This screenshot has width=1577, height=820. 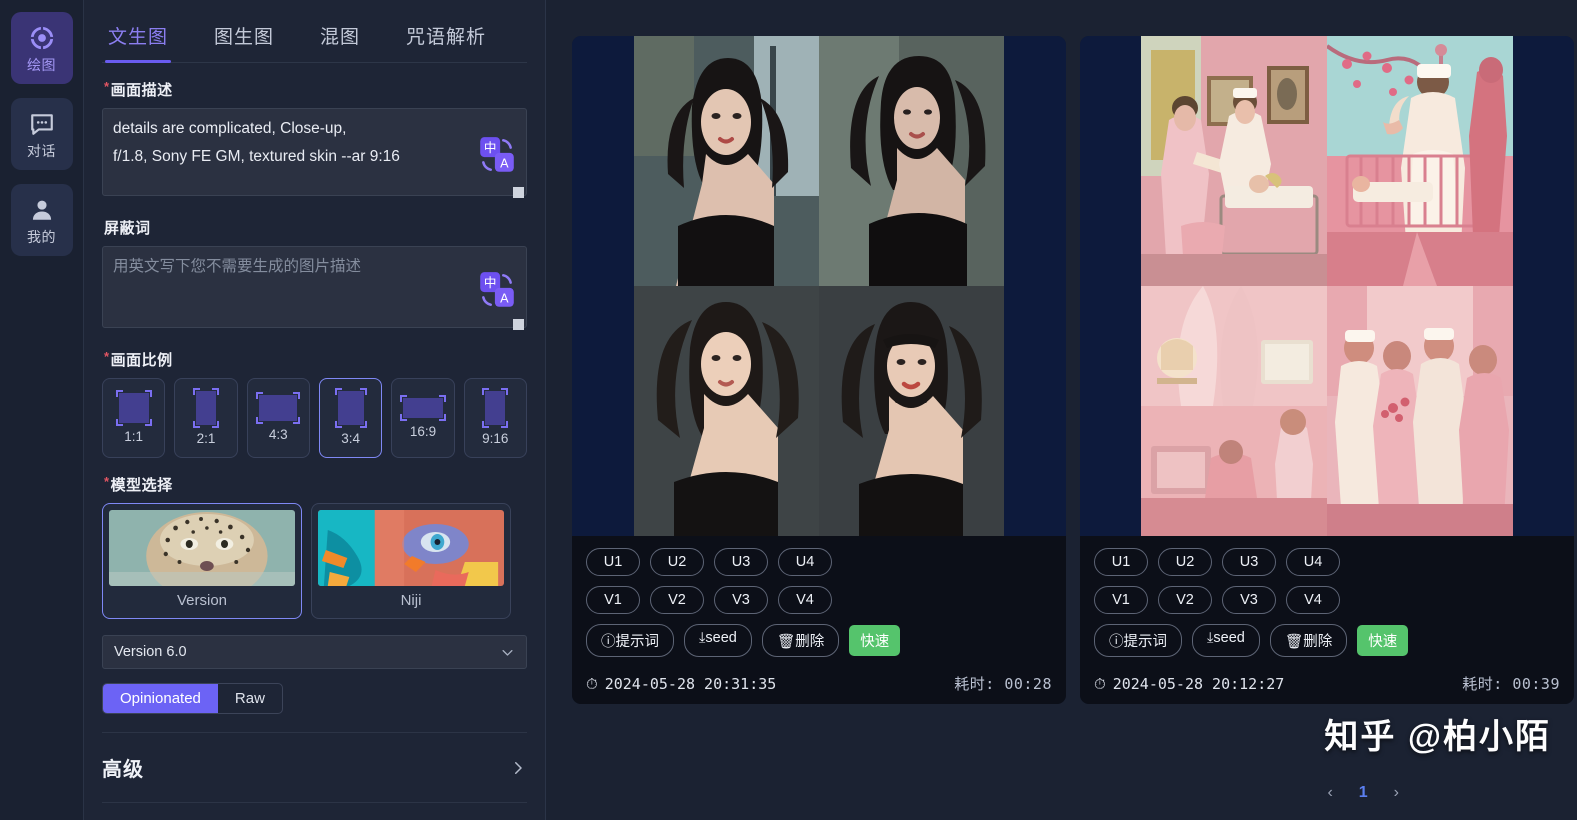 I want to click on ratio-label: *画面比例, so click(x=315, y=359).